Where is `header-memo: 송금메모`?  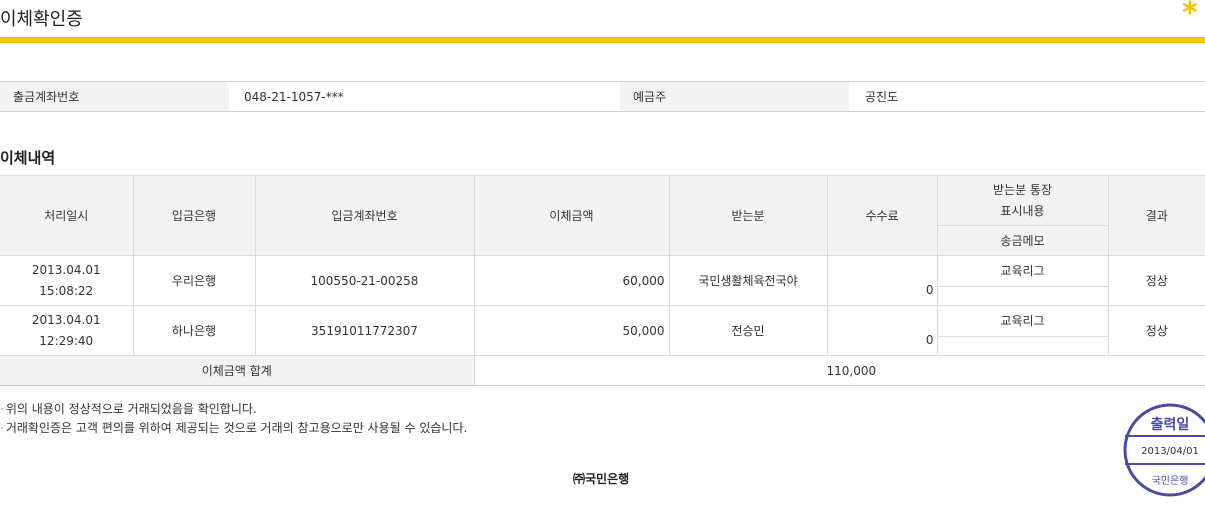
header-memo: 송금메모 is located at coordinates (1022, 240).